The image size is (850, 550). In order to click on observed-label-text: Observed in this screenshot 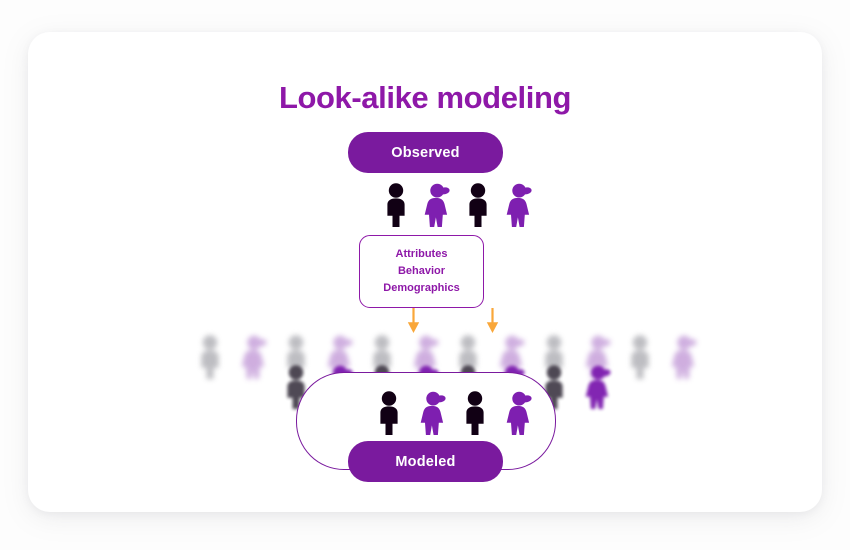, I will do `click(425, 152)`.